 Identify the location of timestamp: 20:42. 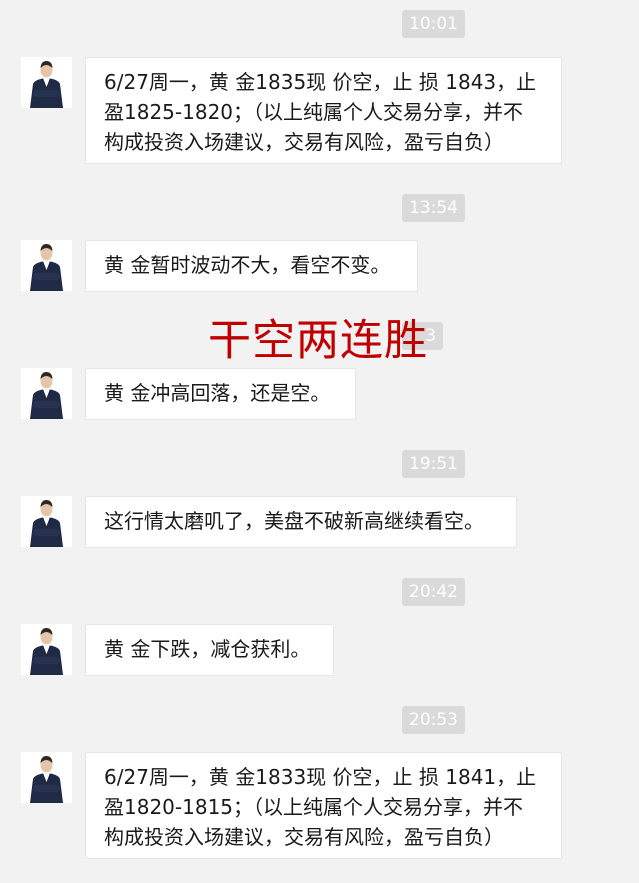
(433, 592).